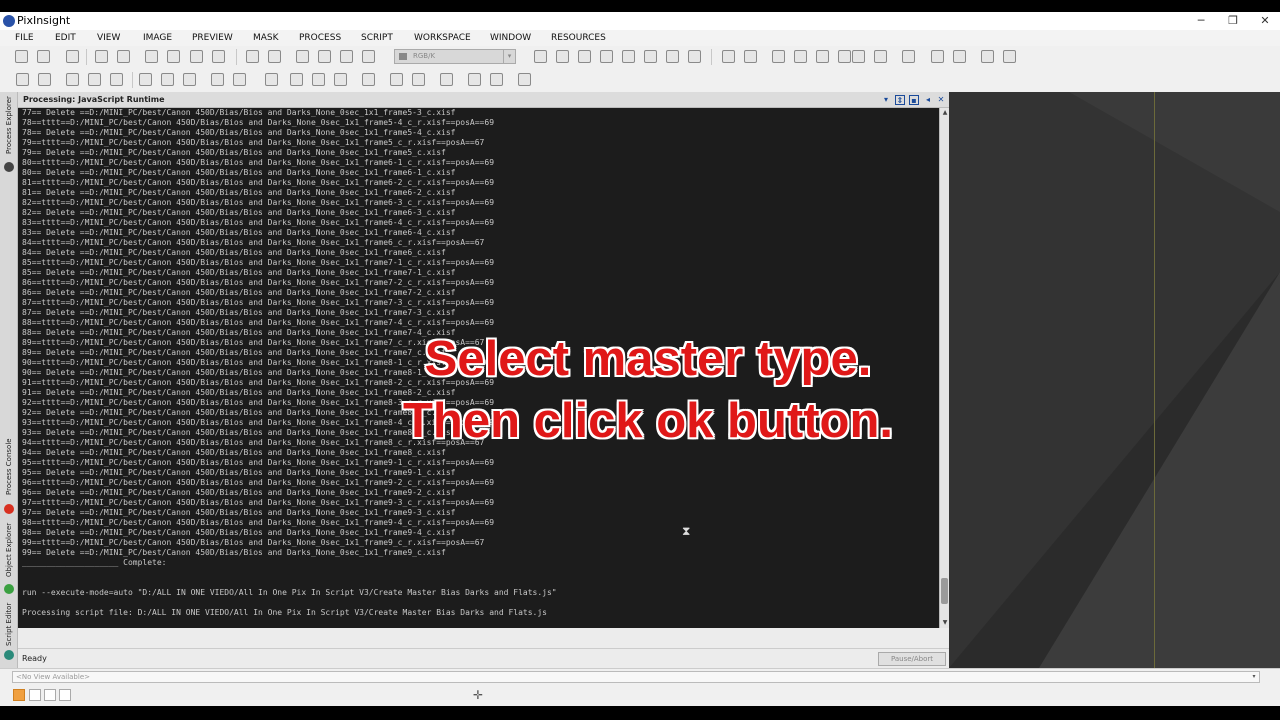 The width and height of the screenshot is (1280, 720). I want to click on zoom-in-mode-icon, so click(606, 56).